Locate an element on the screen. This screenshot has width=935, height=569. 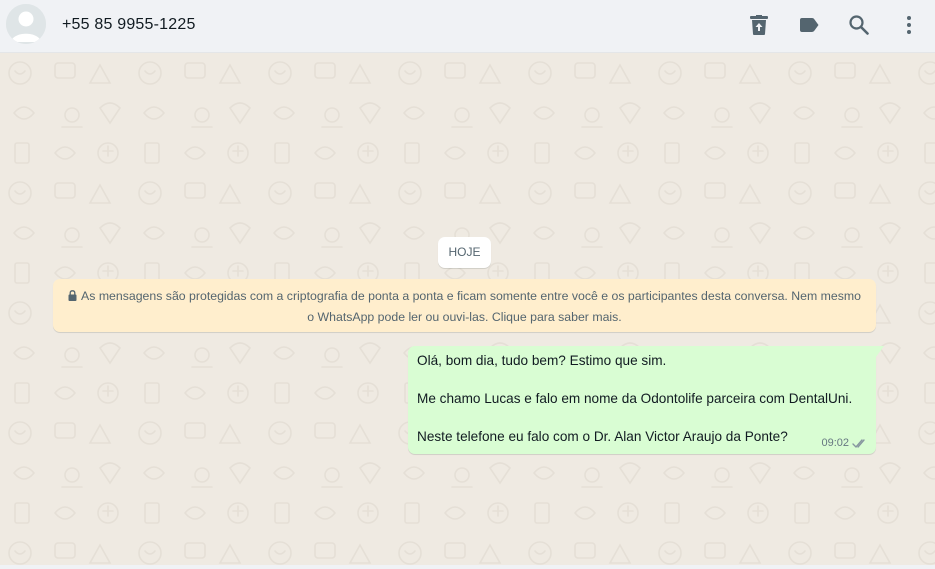
message-meta: 09:02 is located at coordinates (844, 443).